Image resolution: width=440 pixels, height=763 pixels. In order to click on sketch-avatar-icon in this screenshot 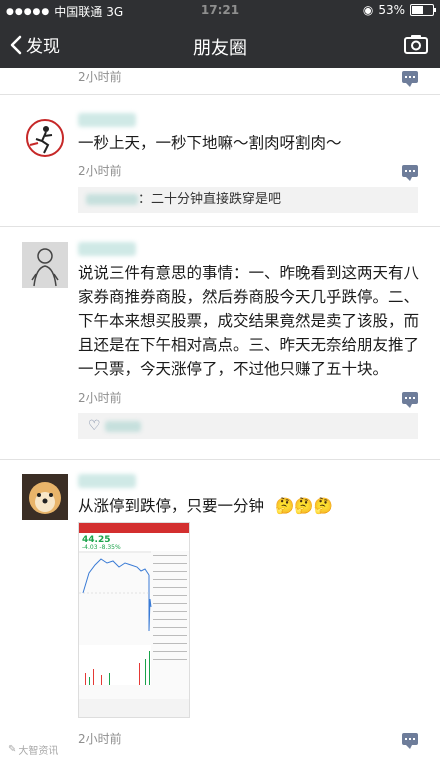, I will do `click(45, 267)`.